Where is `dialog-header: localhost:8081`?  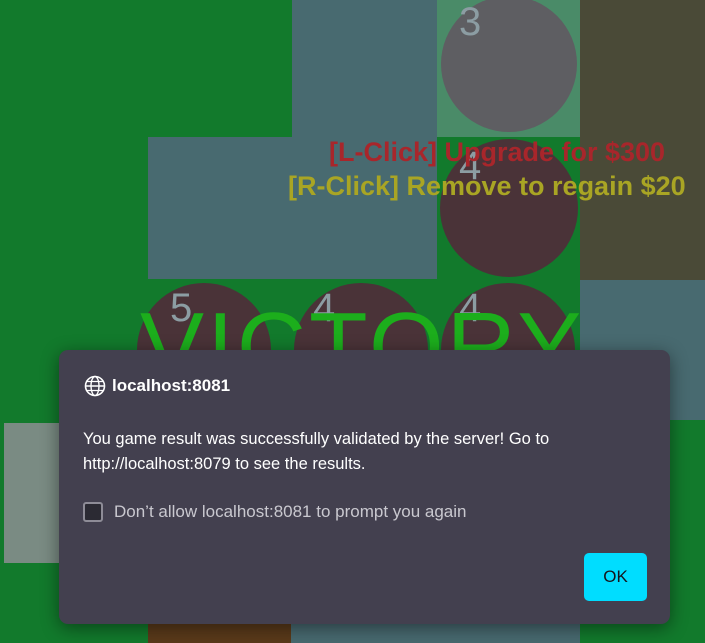
dialog-header: localhost:8081 is located at coordinates (157, 386).